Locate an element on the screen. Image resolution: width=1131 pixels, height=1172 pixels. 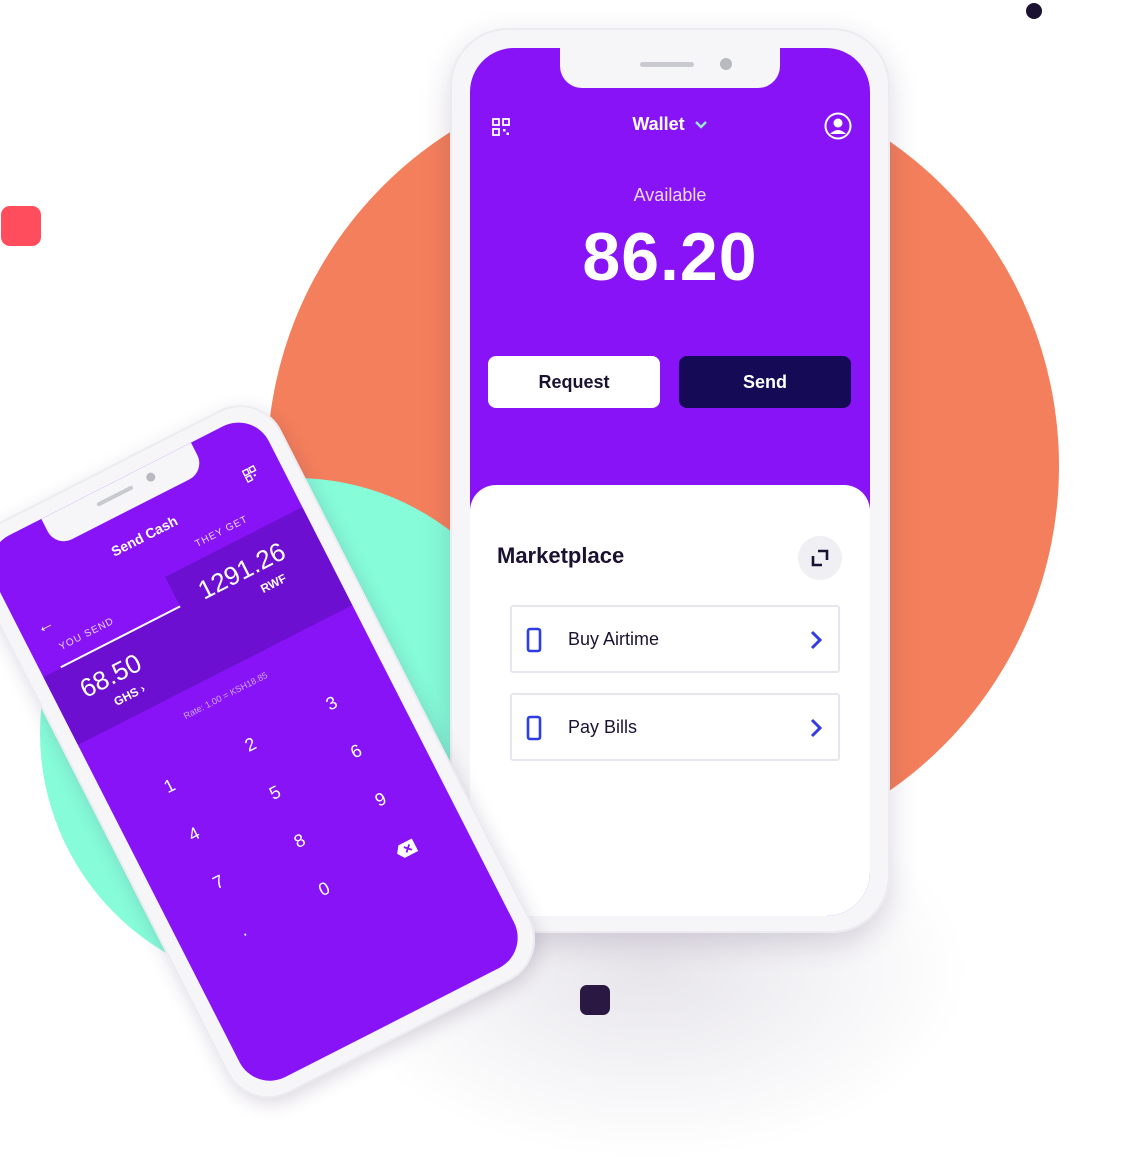
phone-icon is located at coordinates (534, 640).